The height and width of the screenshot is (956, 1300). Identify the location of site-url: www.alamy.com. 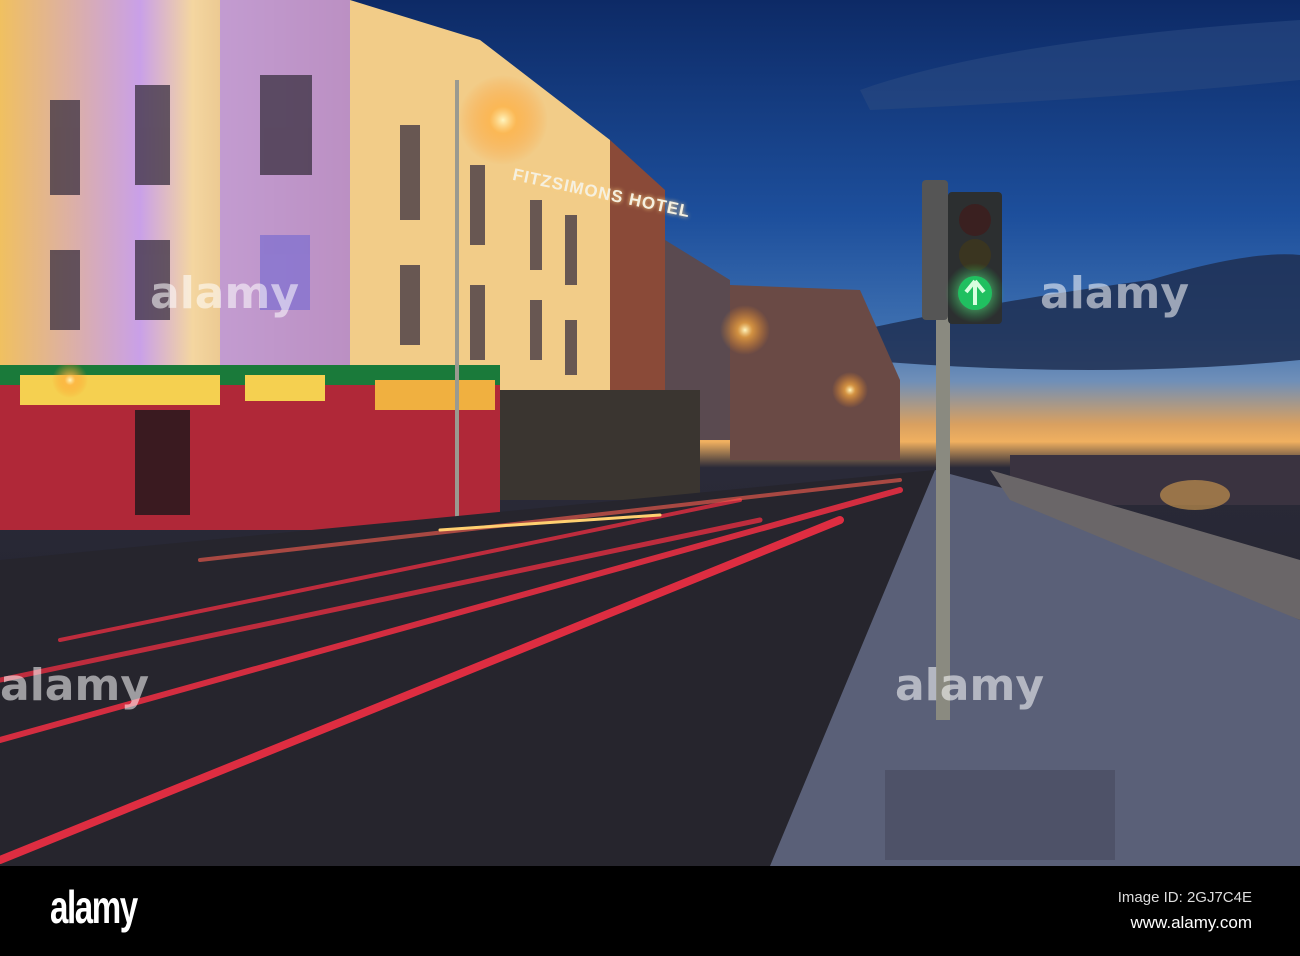
(1191, 922).